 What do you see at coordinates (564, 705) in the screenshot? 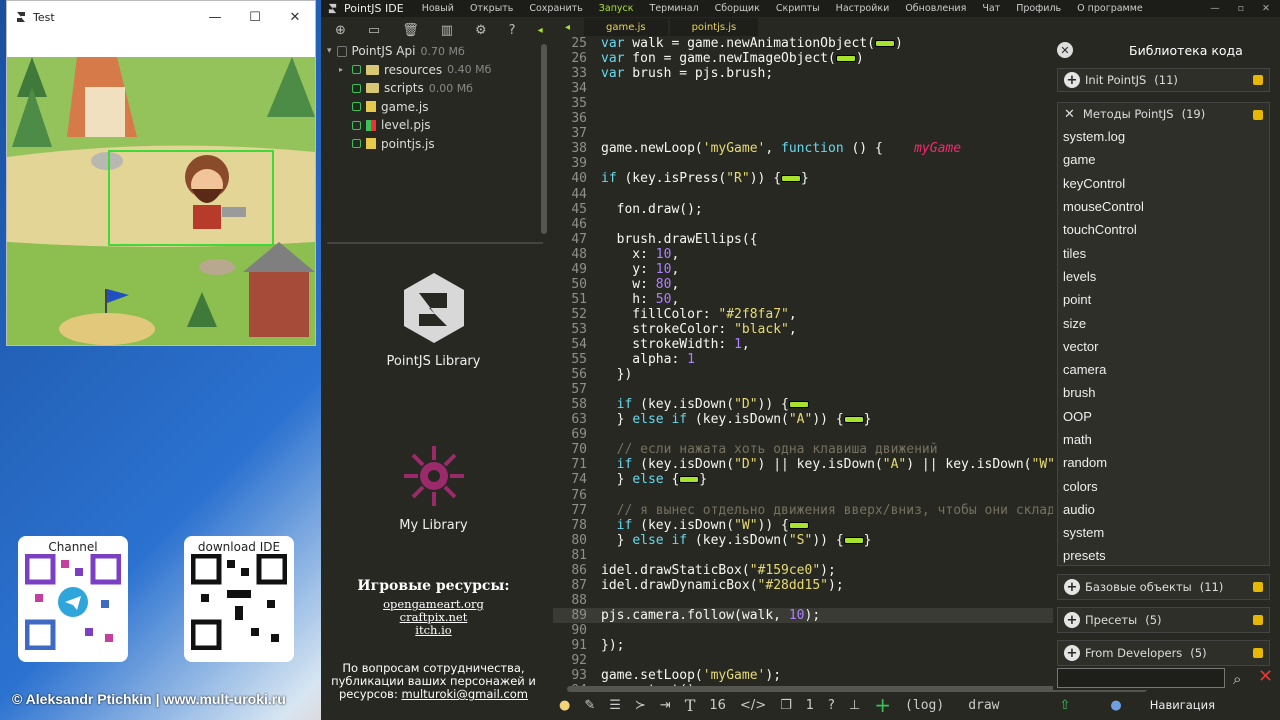
I see `theme-toggle-icon: ●` at bounding box center [564, 705].